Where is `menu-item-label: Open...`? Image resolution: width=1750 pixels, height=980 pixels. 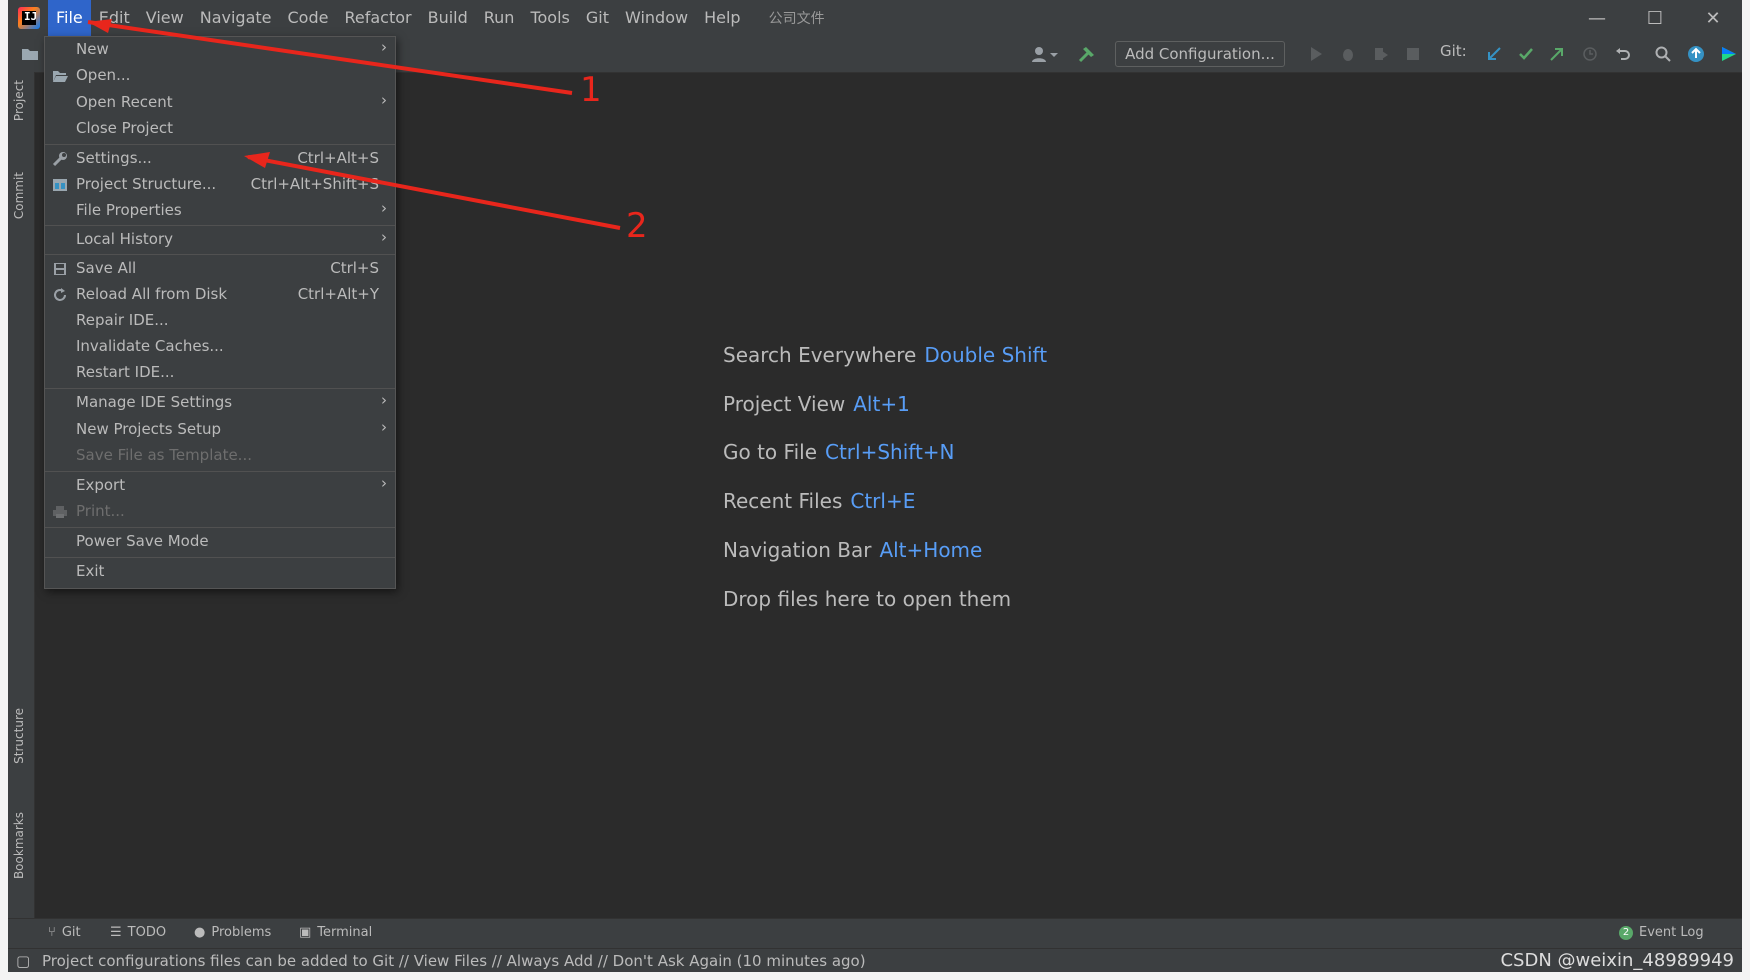
menu-item-label: Open... is located at coordinates (103, 75).